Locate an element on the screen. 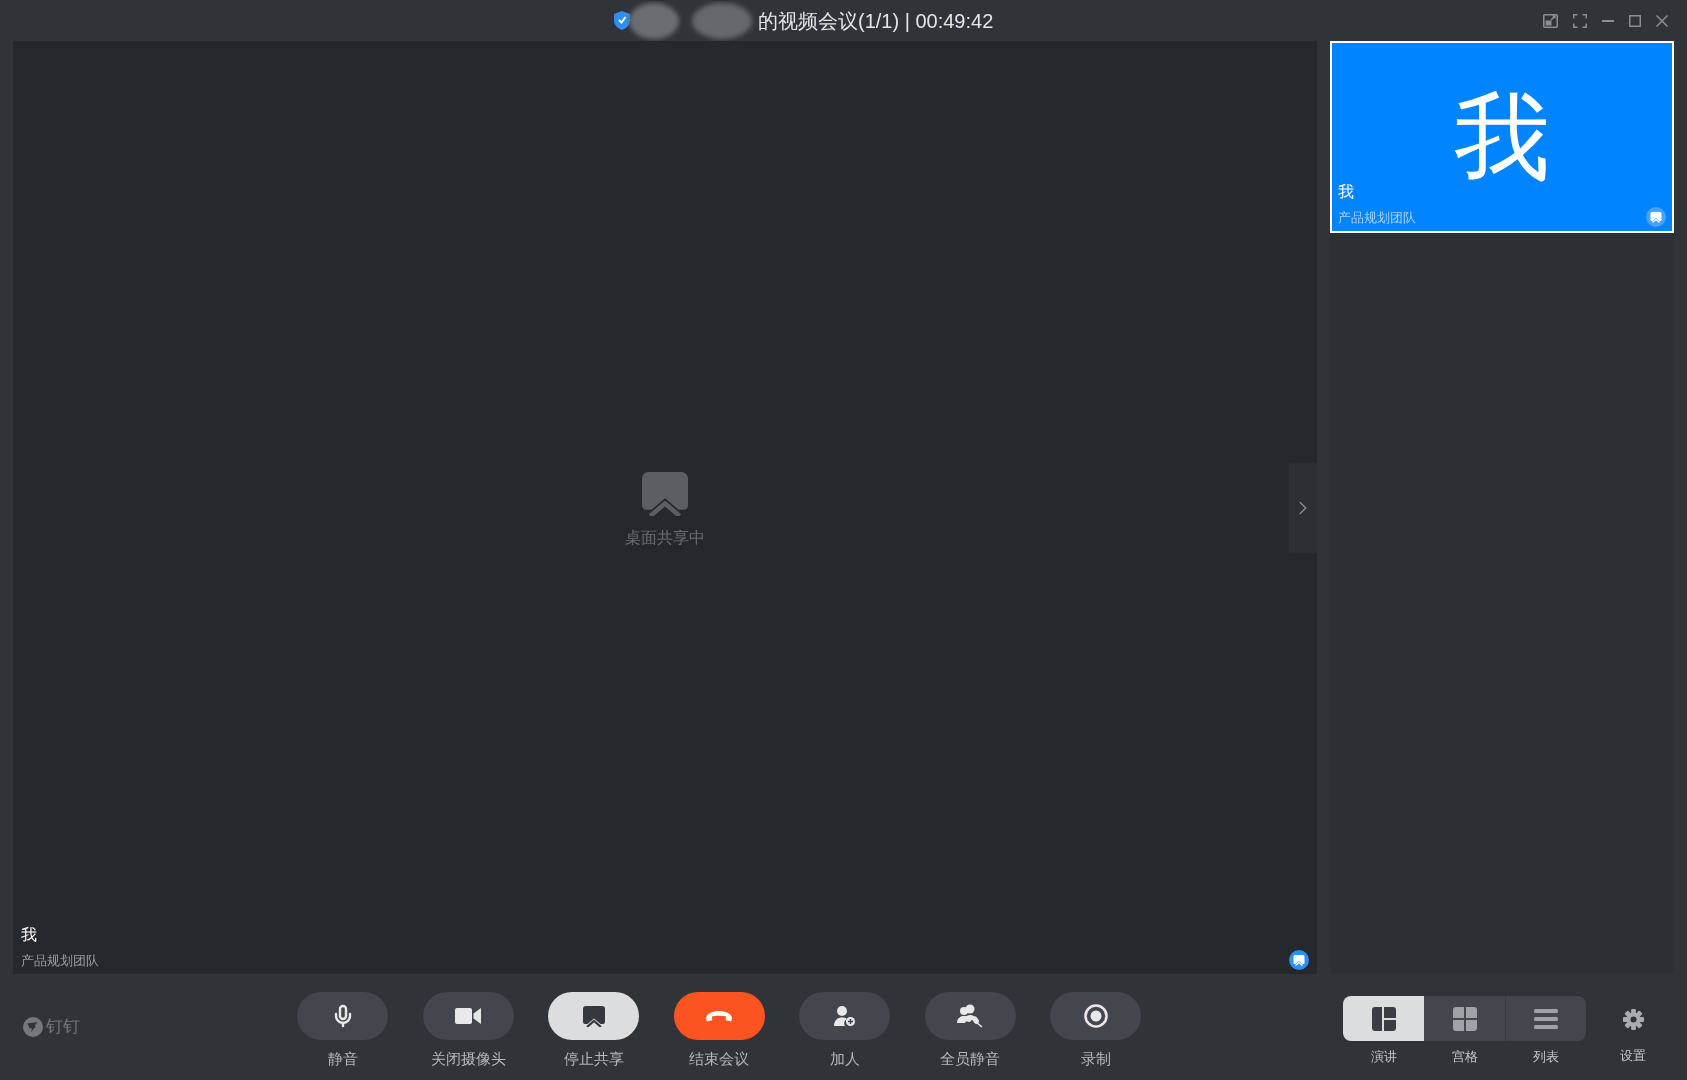 This screenshot has height=1080, width=1687. maximize-button is located at coordinates (1635, 20).